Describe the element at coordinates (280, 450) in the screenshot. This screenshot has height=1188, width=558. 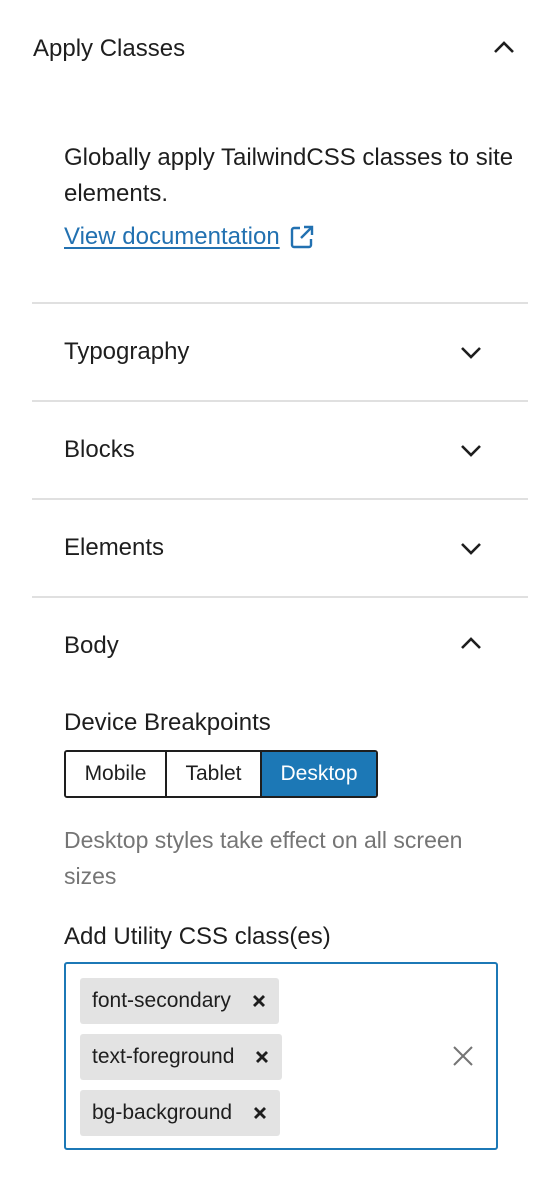
I see `section-blocks: Blocks` at that location.